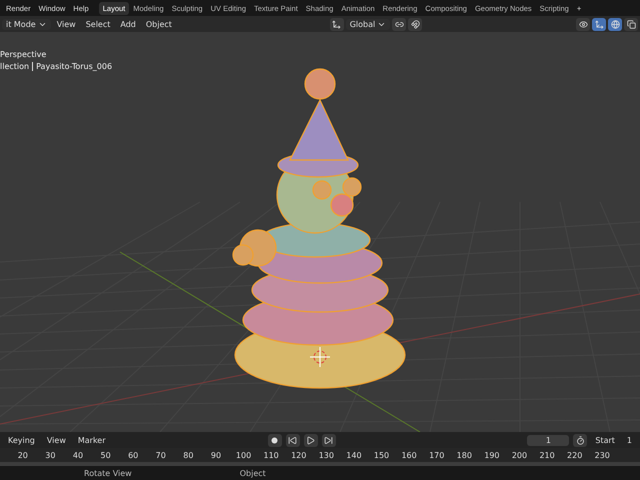 This screenshot has width=640, height=480. Describe the element at coordinates (329, 440) in the screenshot. I see `jump-end-icon` at that location.